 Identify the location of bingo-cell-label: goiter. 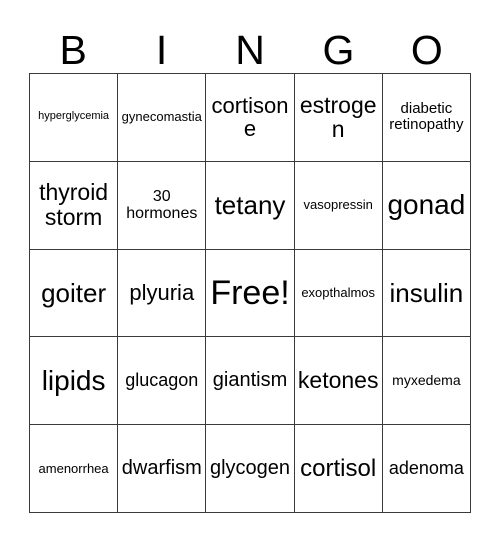
(74, 292).